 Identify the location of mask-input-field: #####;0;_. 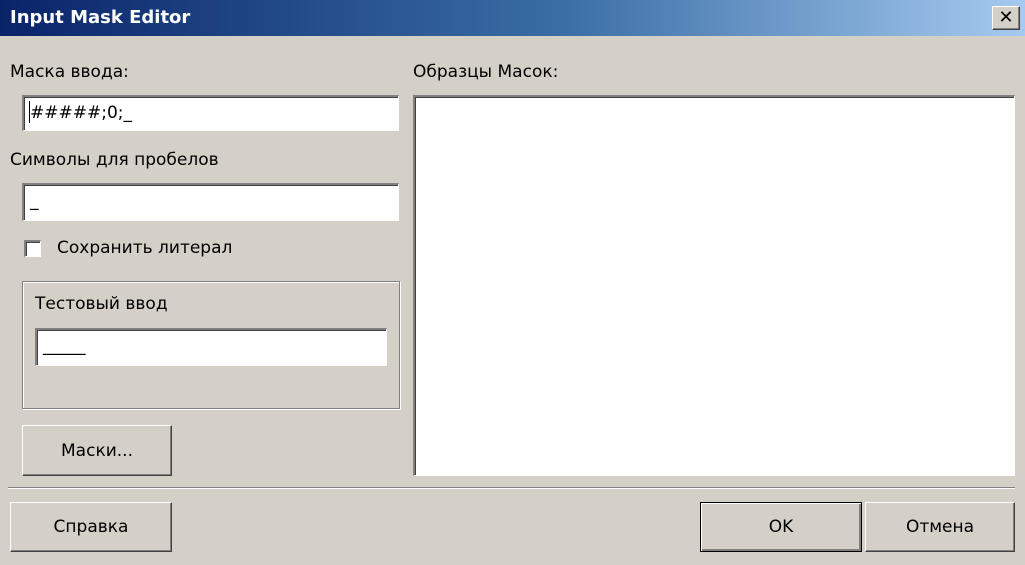
(210, 113).